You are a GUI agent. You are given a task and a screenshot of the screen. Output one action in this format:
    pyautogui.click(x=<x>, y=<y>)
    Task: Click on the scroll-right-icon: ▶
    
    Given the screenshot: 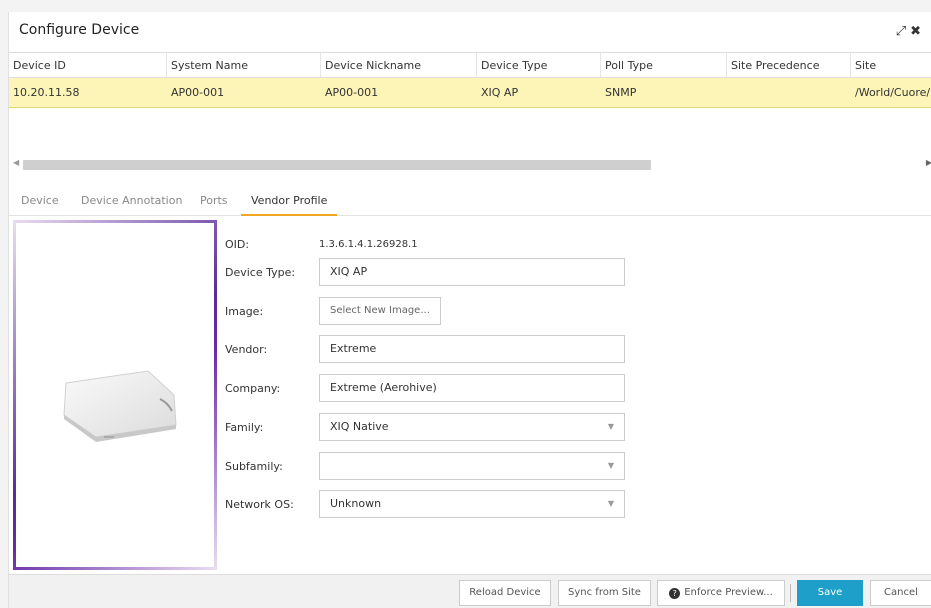 What is the action you would take?
    pyautogui.click(x=928, y=162)
    